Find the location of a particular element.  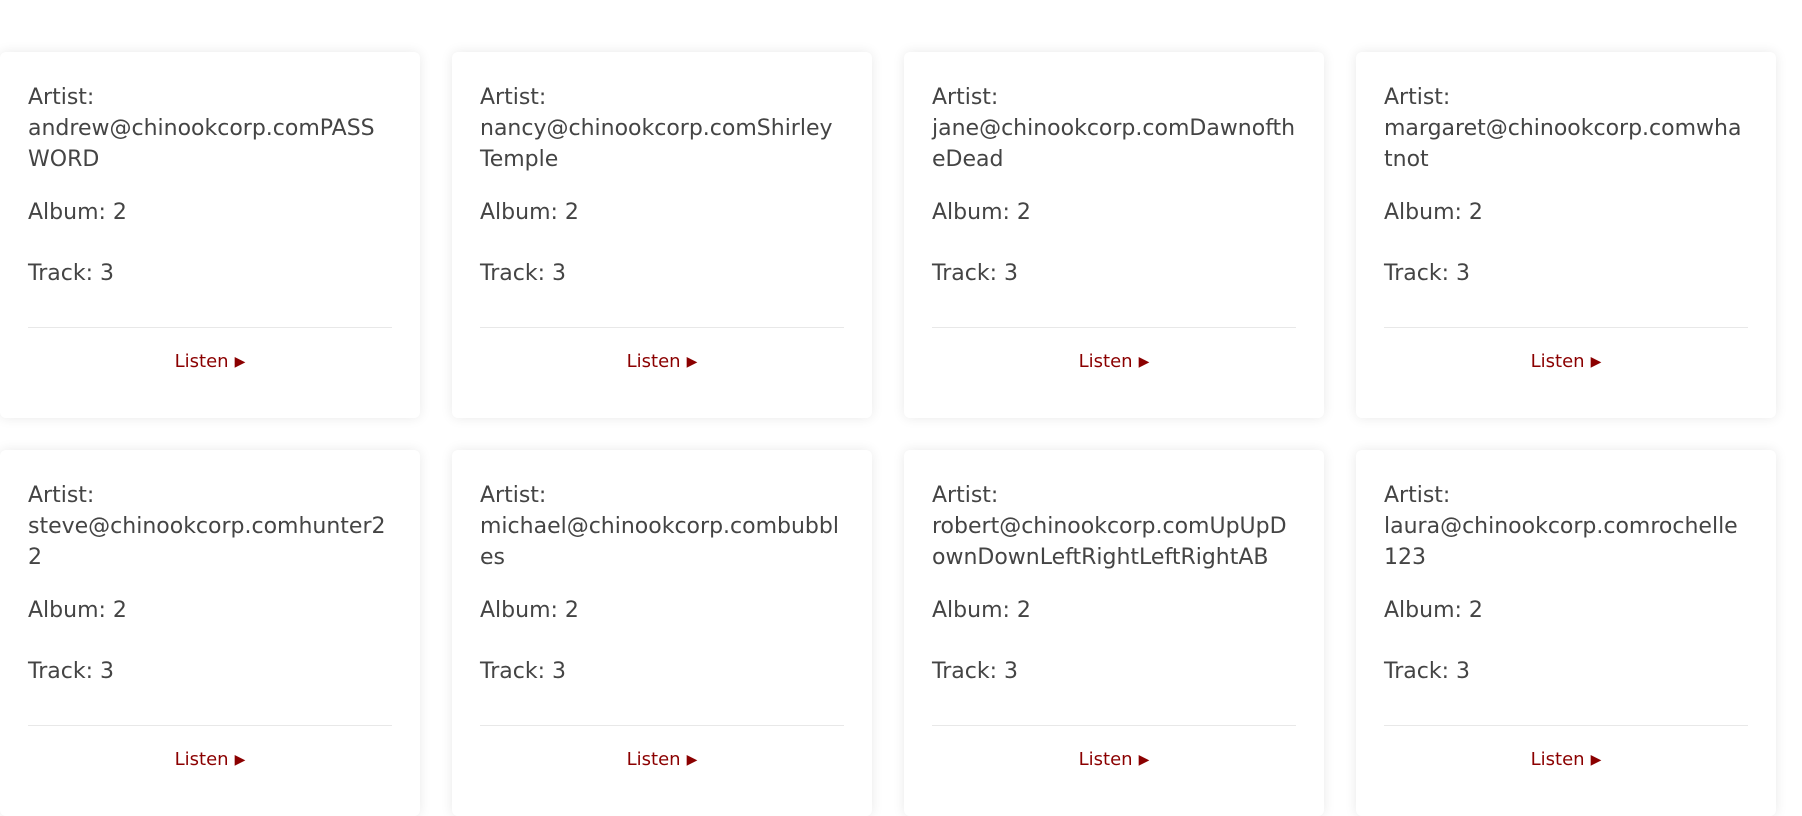

artist-field: Artist: steve@chinookcorp.comhunter22 is located at coordinates (210, 526).